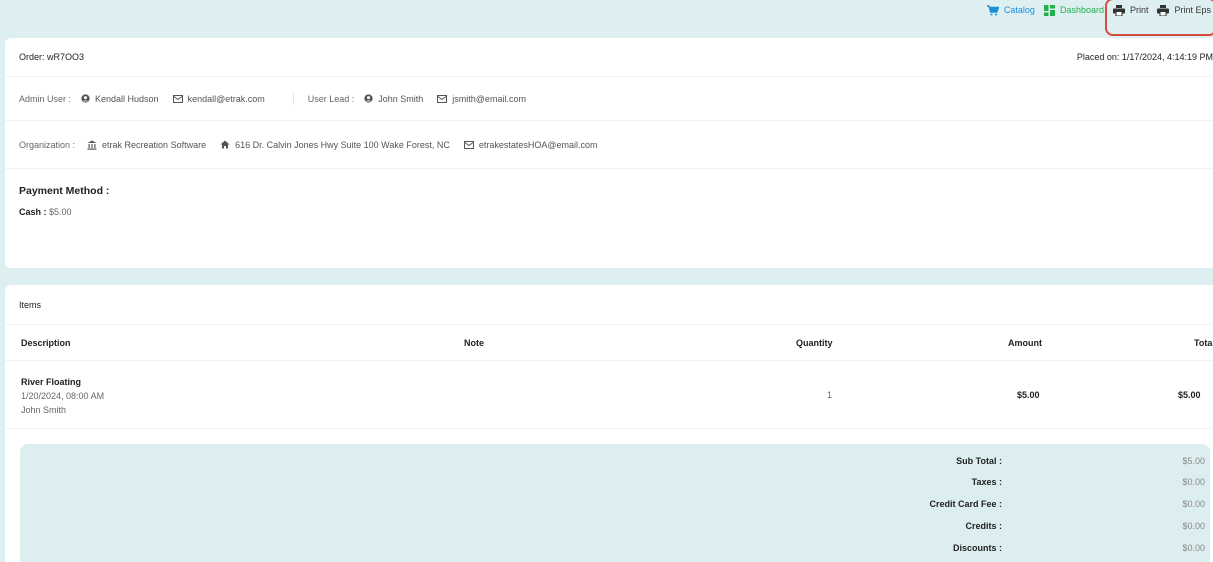 The image size is (1213, 562). What do you see at coordinates (33, 212) in the screenshot?
I see `payment-method: Cash :` at bounding box center [33, 212].